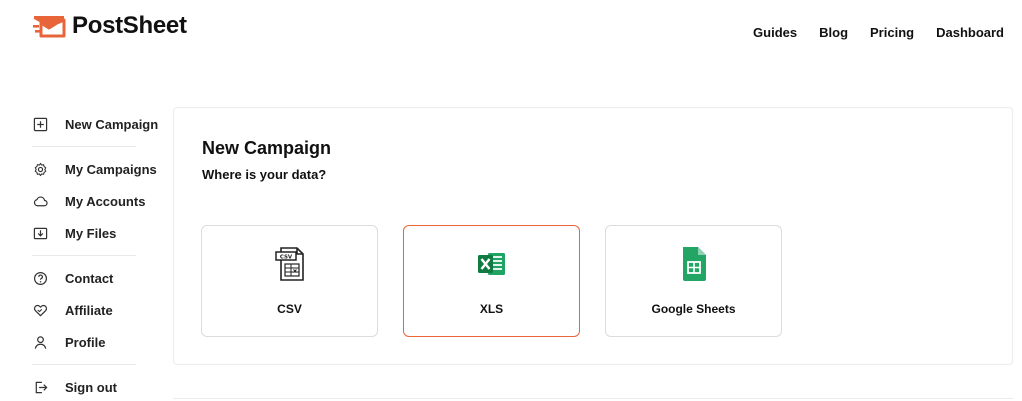 Image resolution: width=1022 pixels, height=401 pixels. Describe the element at coordinates (492, 264) in the screenshot. I see `excel-icon` at that location.